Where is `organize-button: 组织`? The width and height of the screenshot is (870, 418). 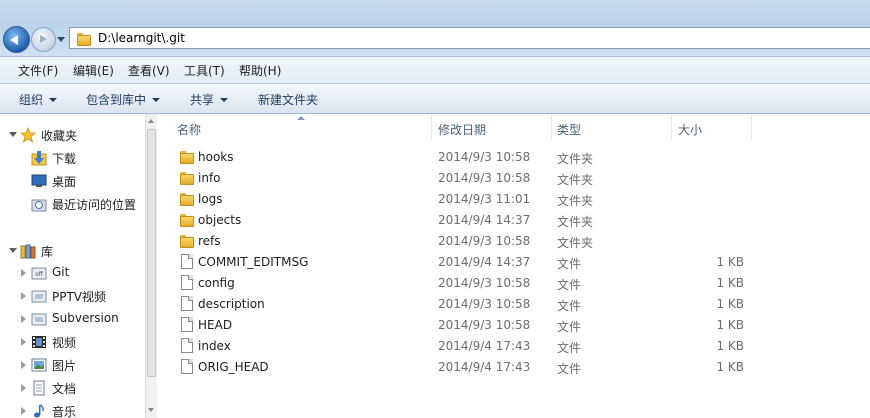 organize-button: 组织 is located at coordinates (38, 99).